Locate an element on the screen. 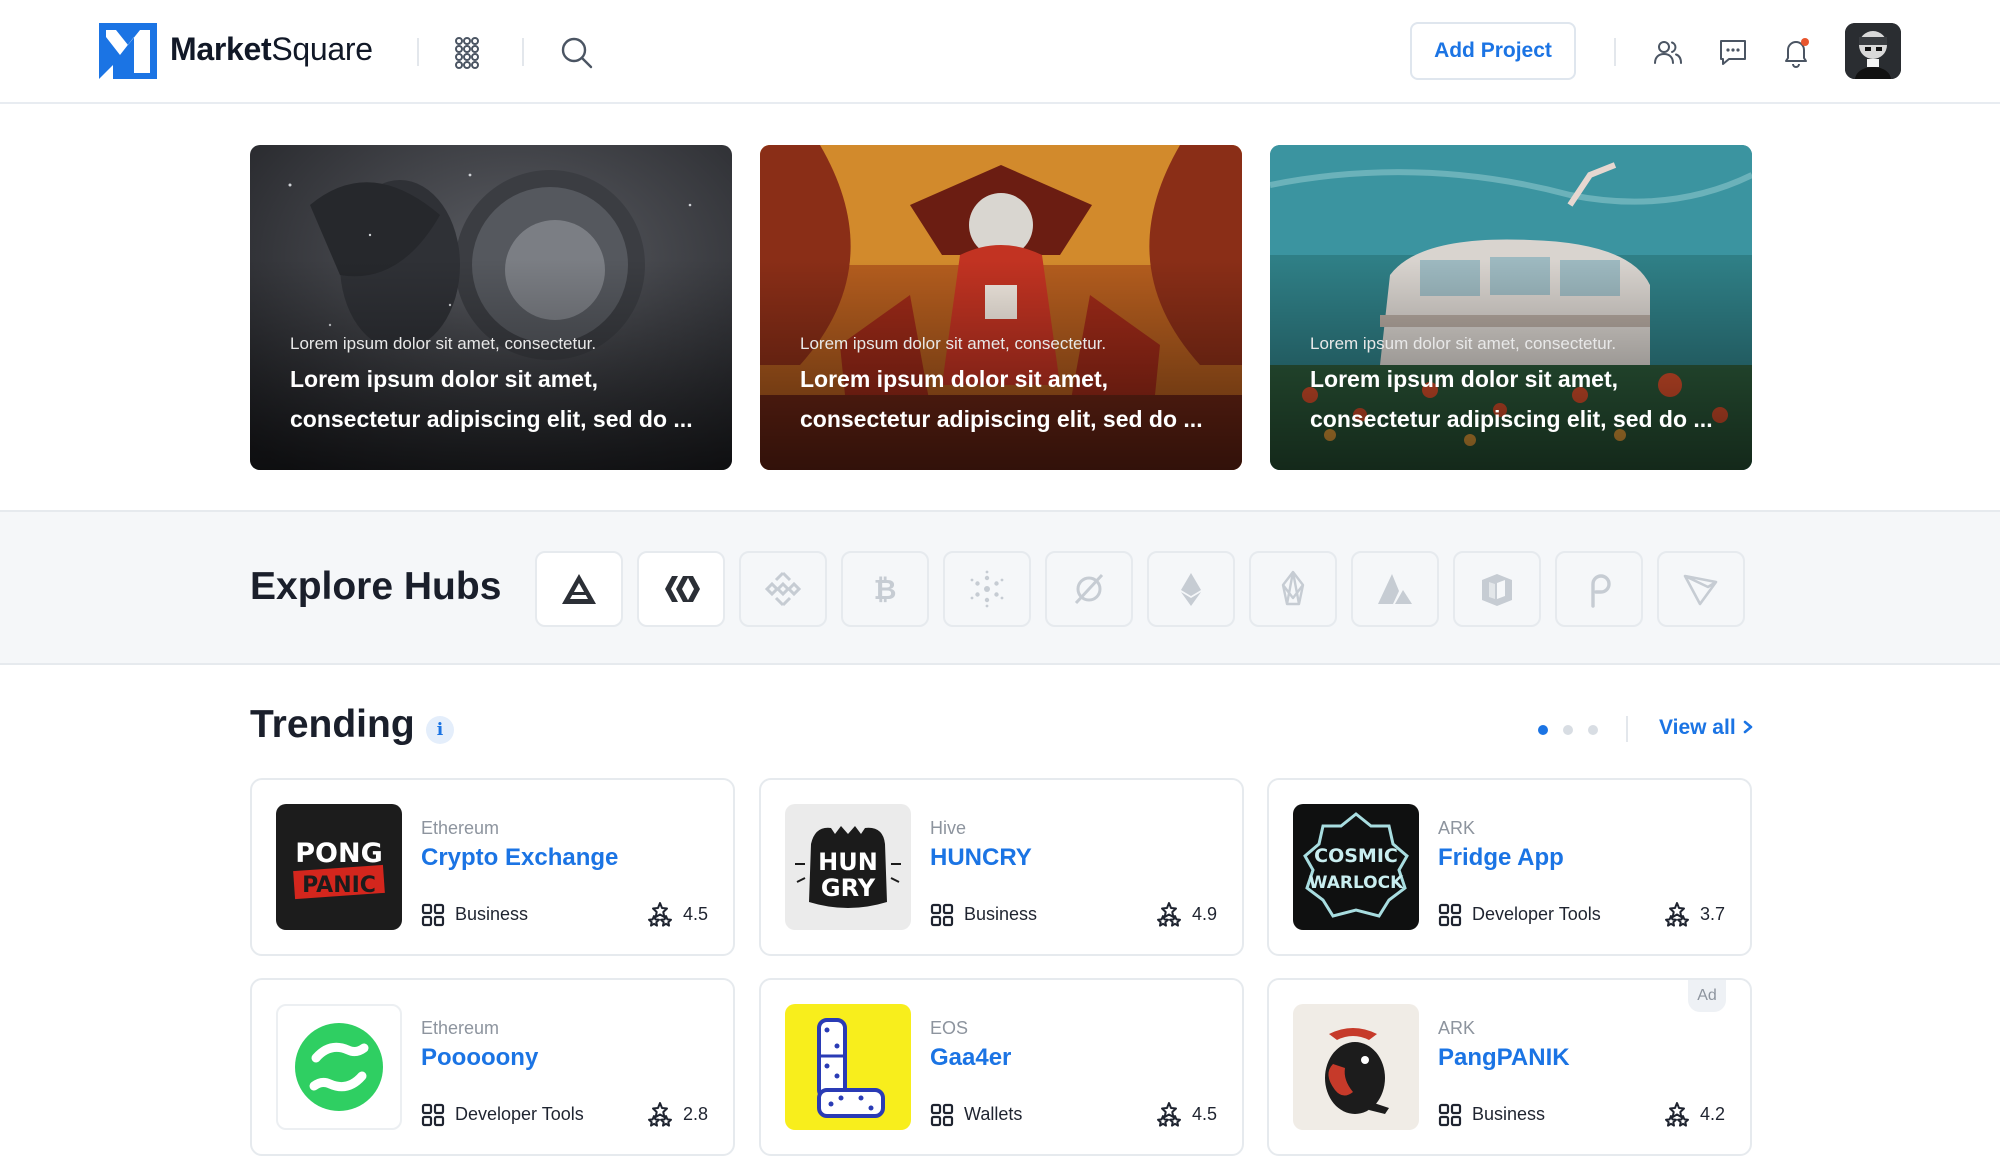  app-card: Ad ARK PangPANIK Business 4.2 is located at coordinates (1509, 1067).